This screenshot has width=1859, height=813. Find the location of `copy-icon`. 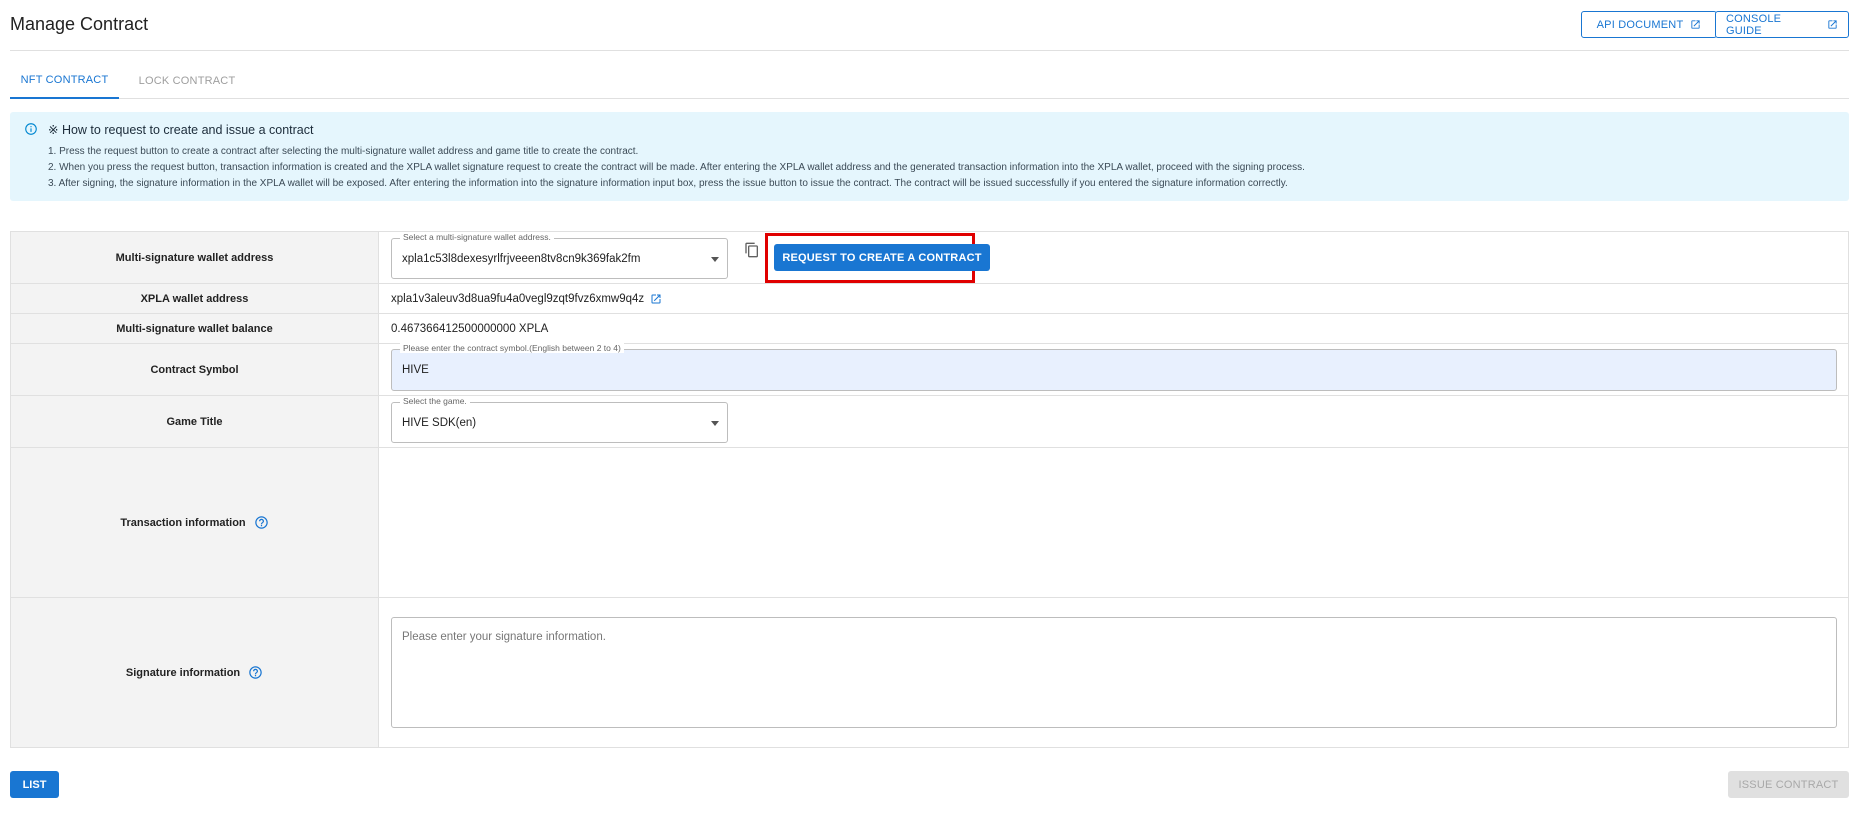

copy-icon is located at coordinates (752, 252).